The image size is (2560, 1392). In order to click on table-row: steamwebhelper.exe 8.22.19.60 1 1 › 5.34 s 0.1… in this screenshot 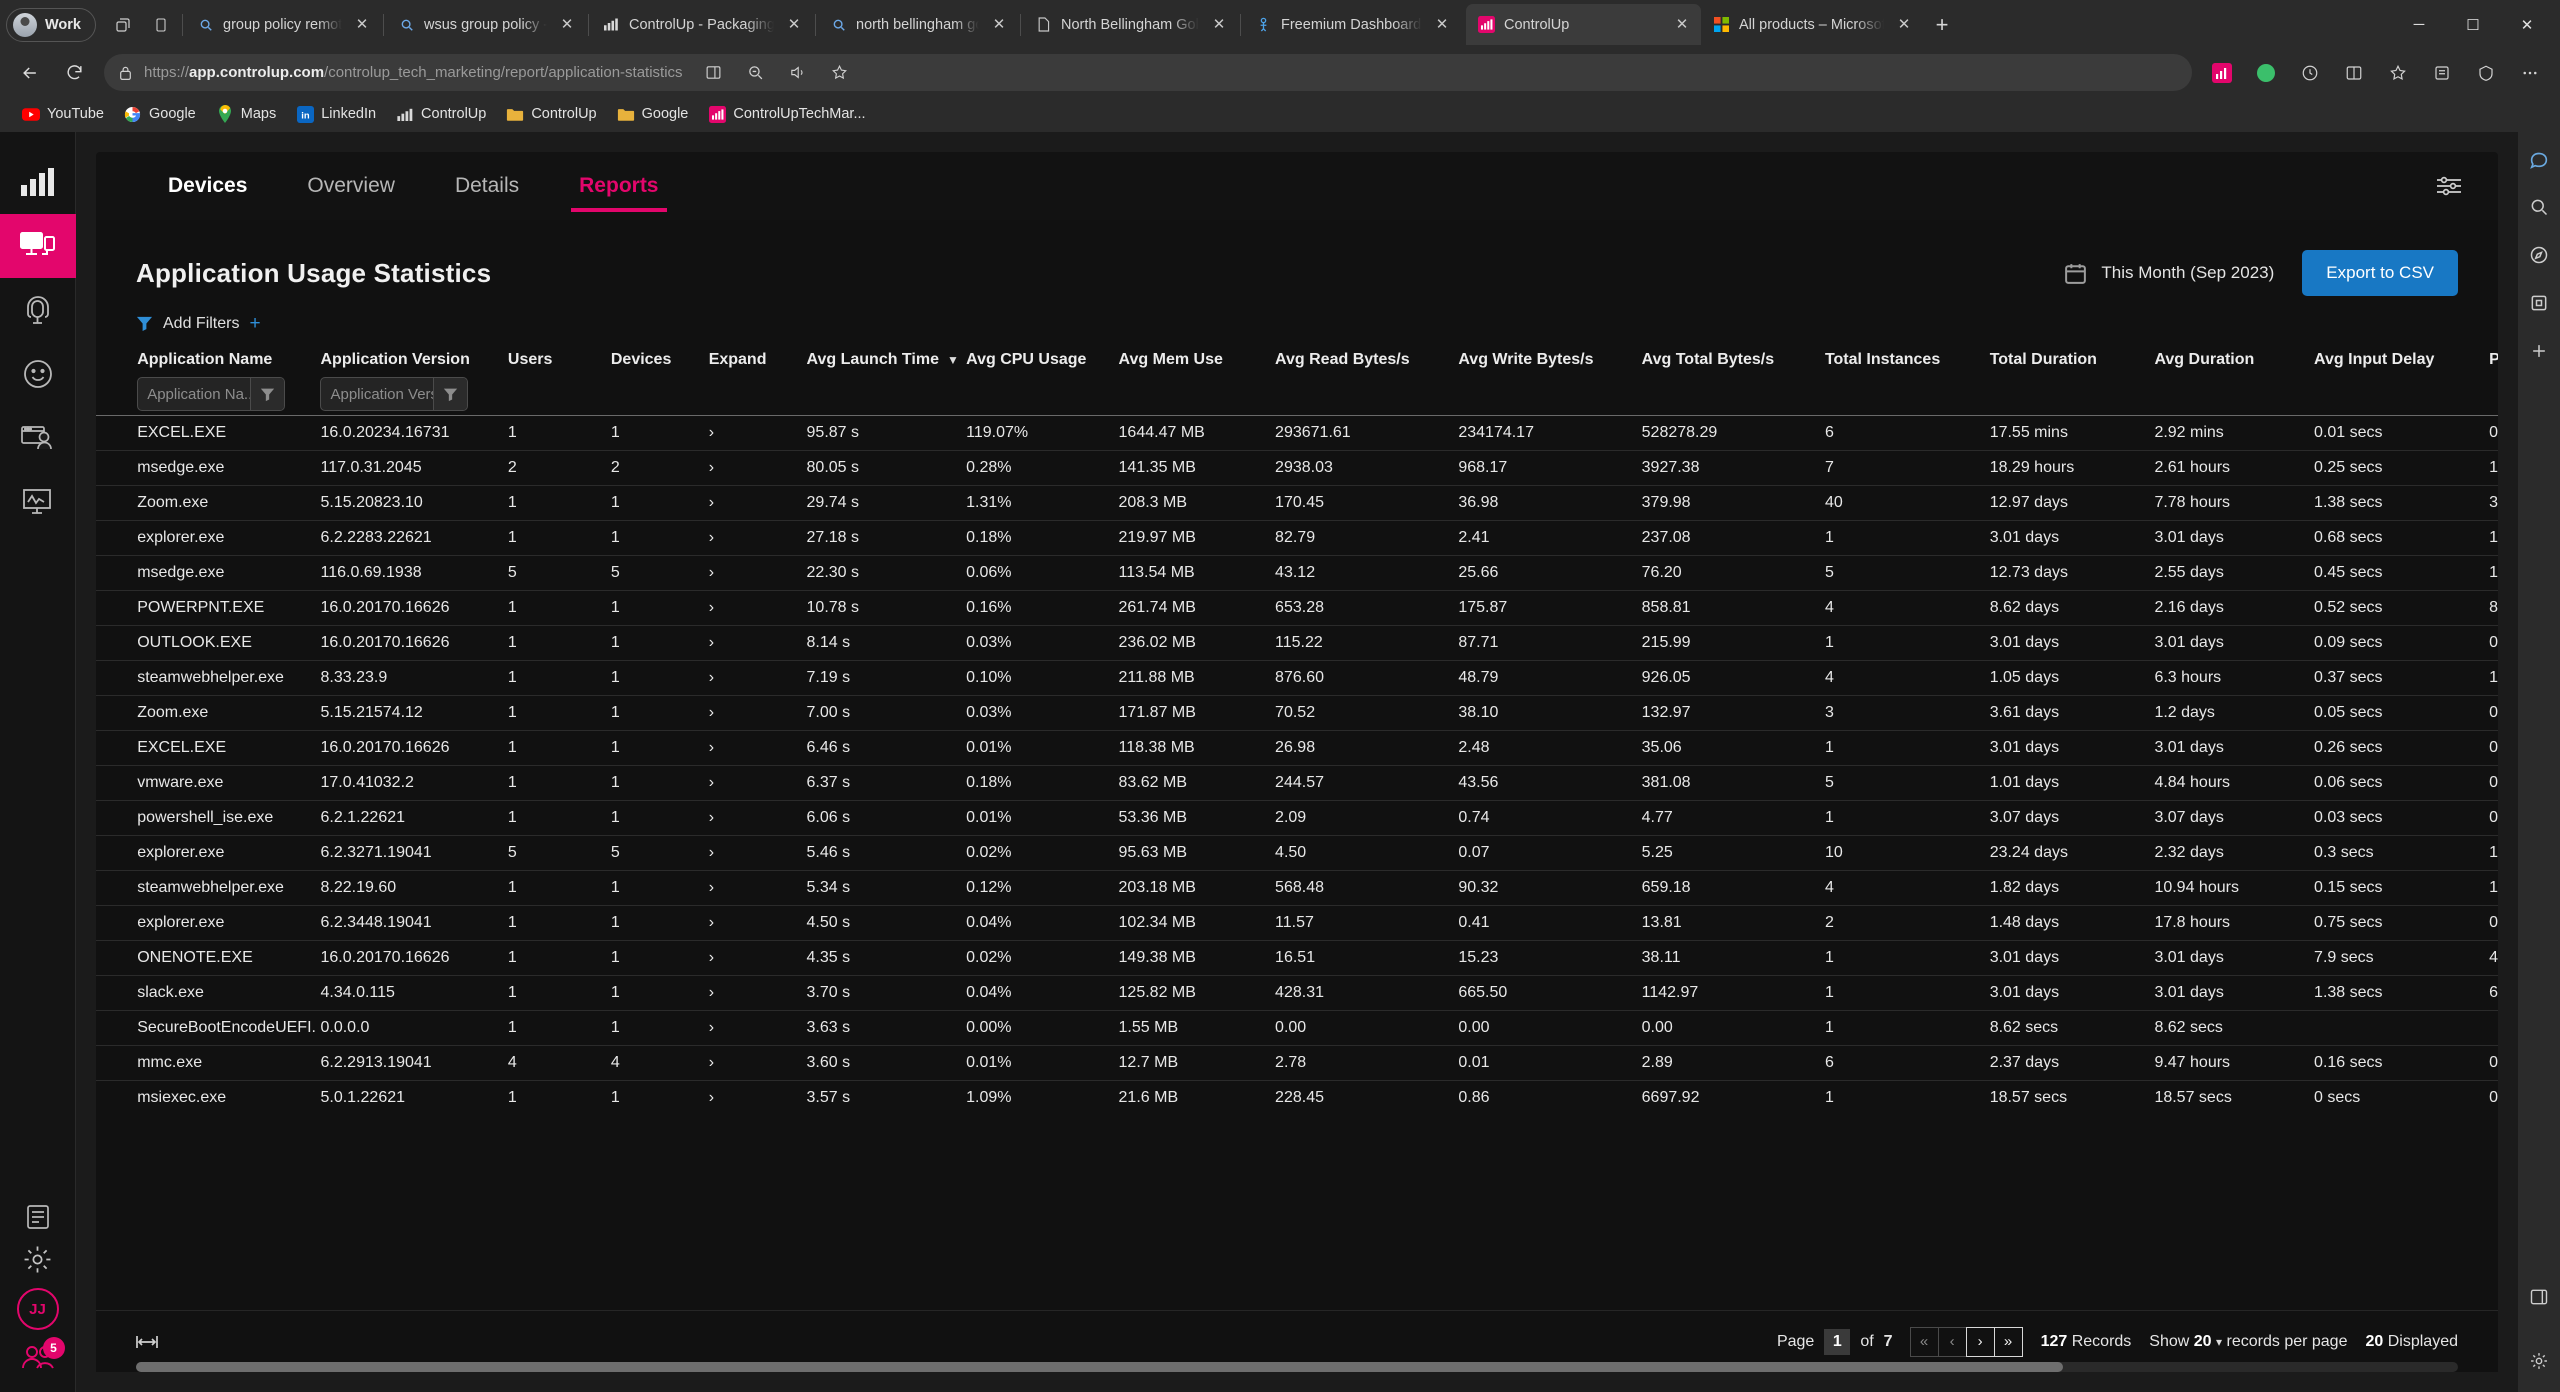, I will do `click(1297, 888)`.